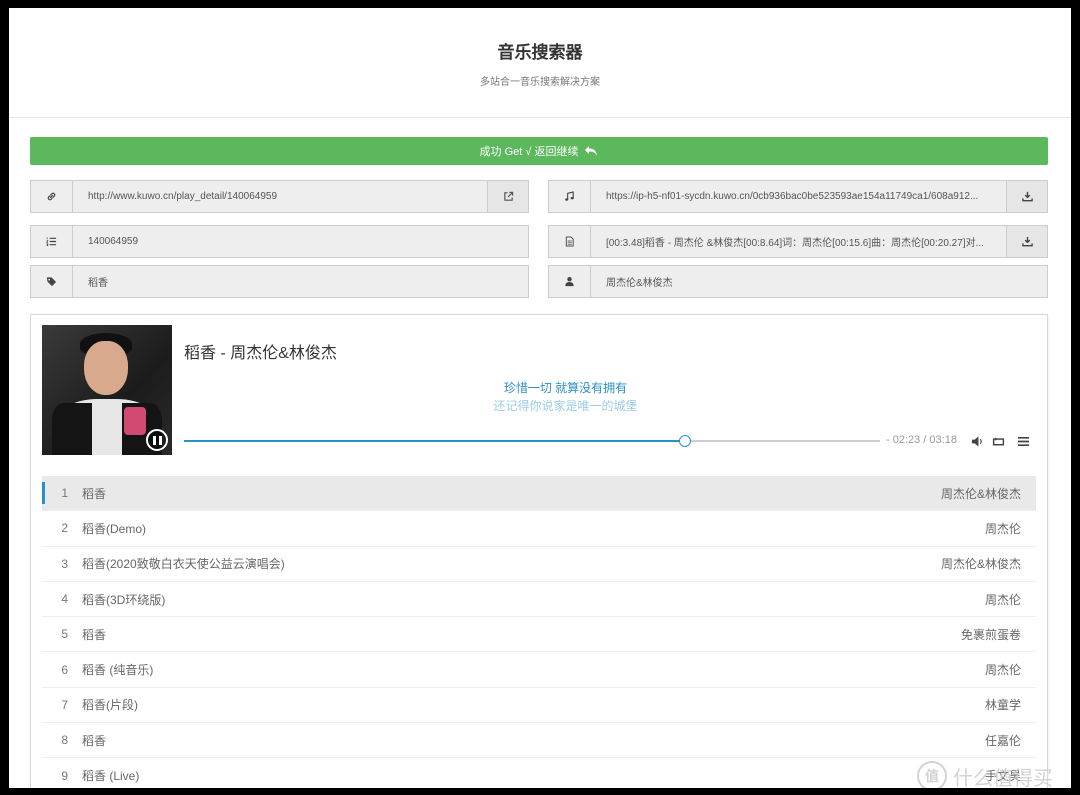 The width and height of the screenshot is (1080, 795). I want to click on track-number: 5, so click(64, 634).